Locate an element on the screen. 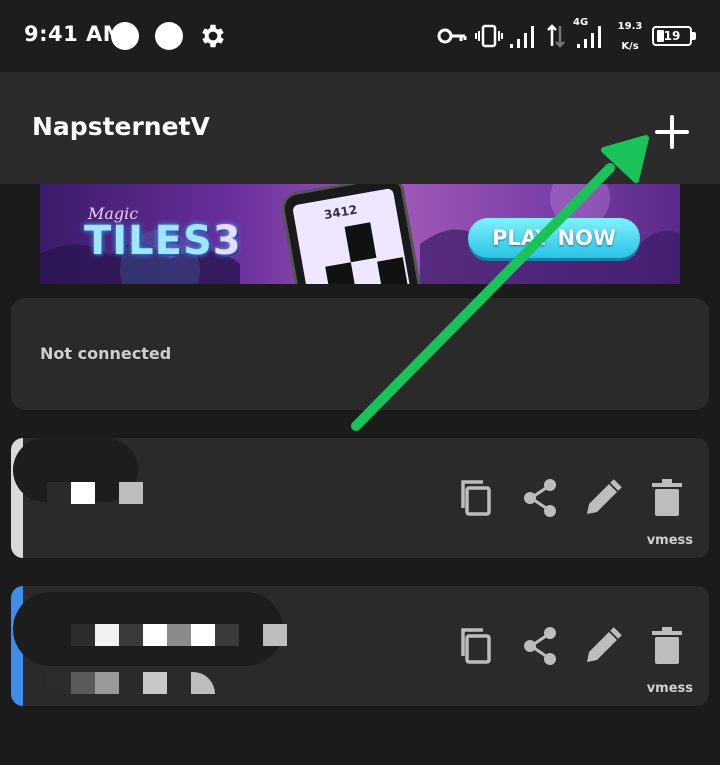 This screenshot has width=720, height=765. battery-icon: 19 is located at coordinates (672, 36).